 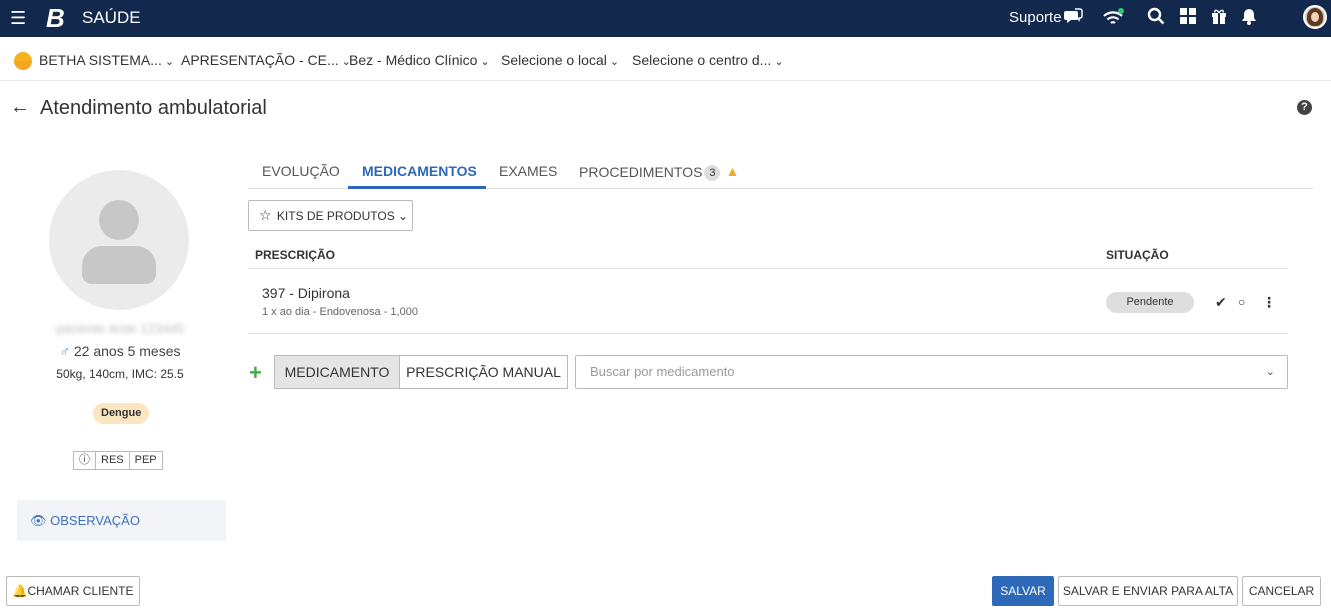 What do you see at coordinates (119, 220) in the screenshot?
I see `avatar-head` at bounding box center [119, 220].